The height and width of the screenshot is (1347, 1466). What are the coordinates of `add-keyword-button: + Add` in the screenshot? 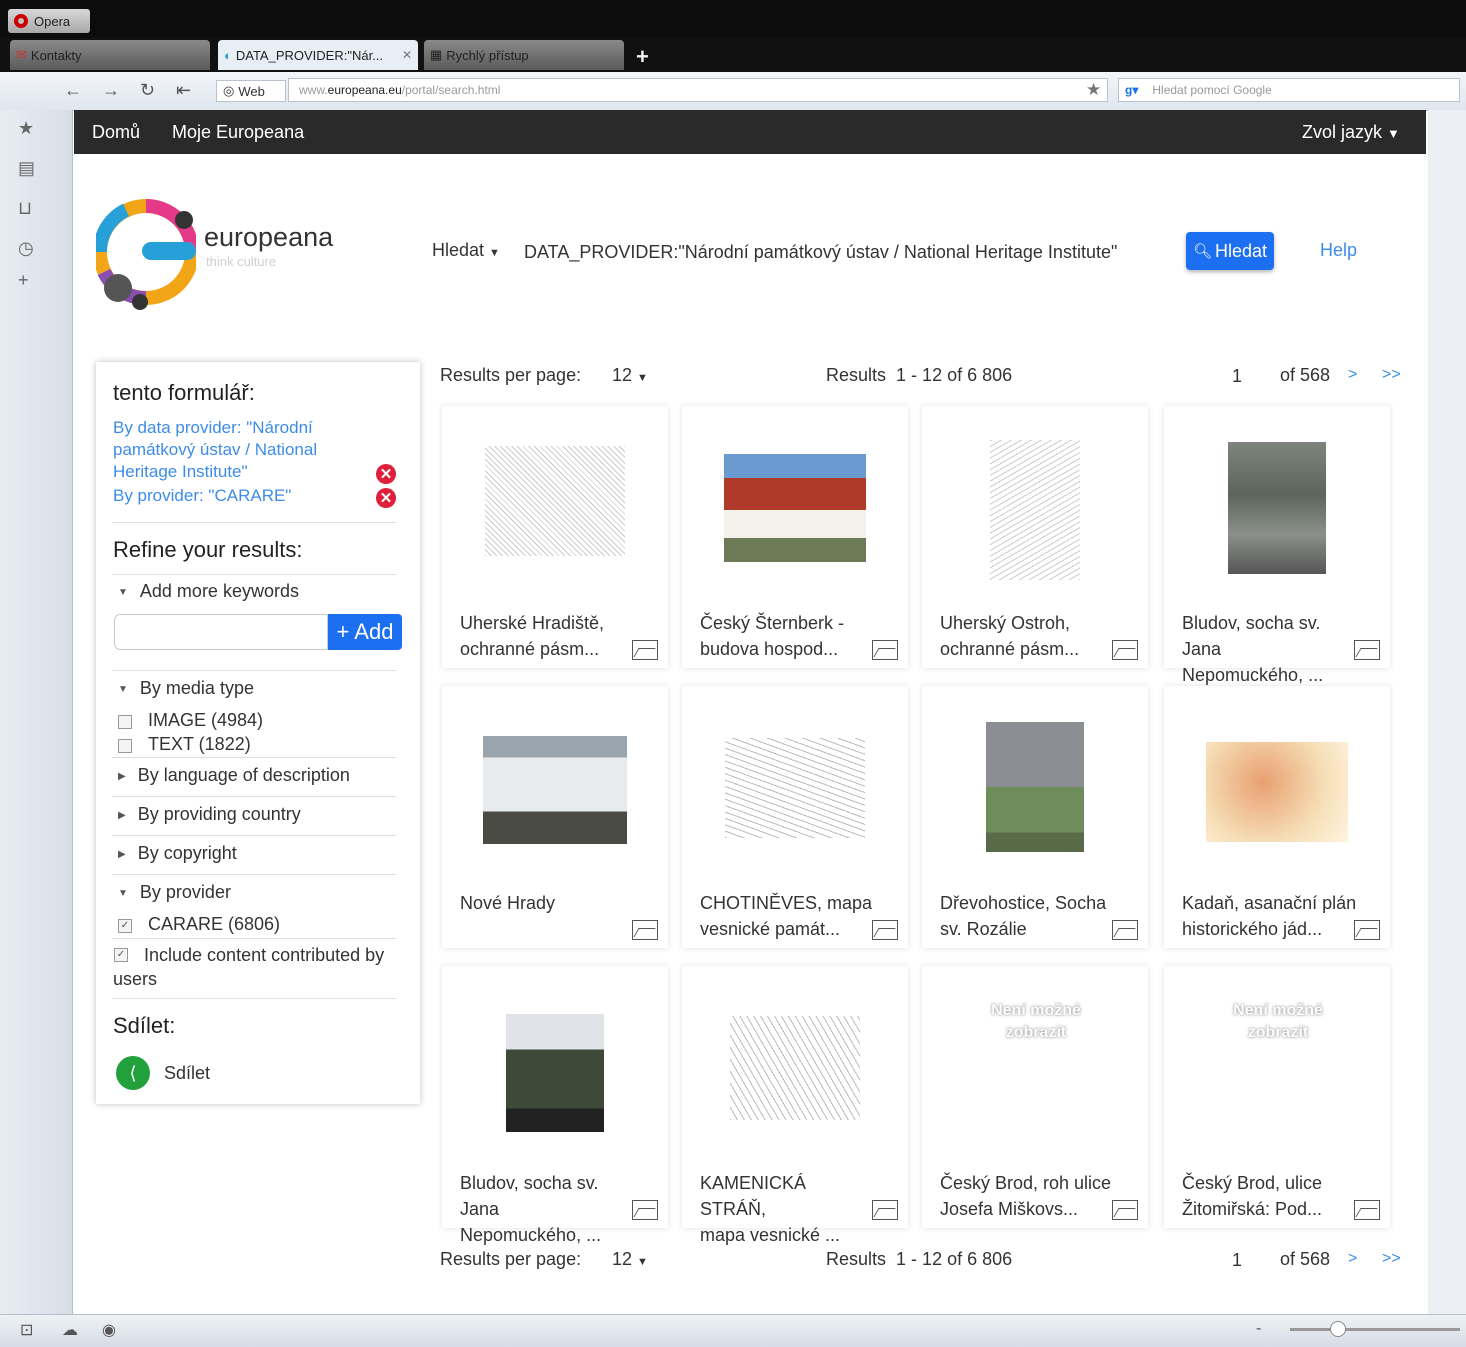 It's located at (365, 632).